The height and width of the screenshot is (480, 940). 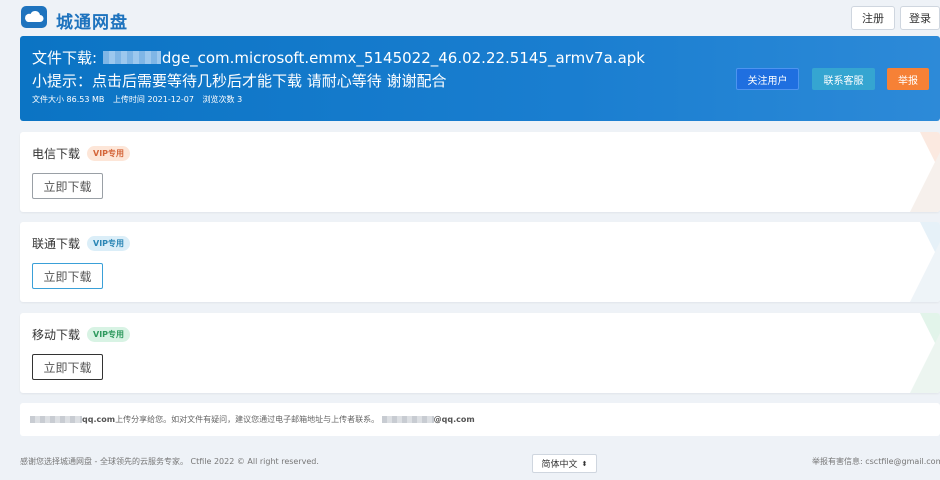 I want to click on register-button: 注册, so click(x=873, y=18).